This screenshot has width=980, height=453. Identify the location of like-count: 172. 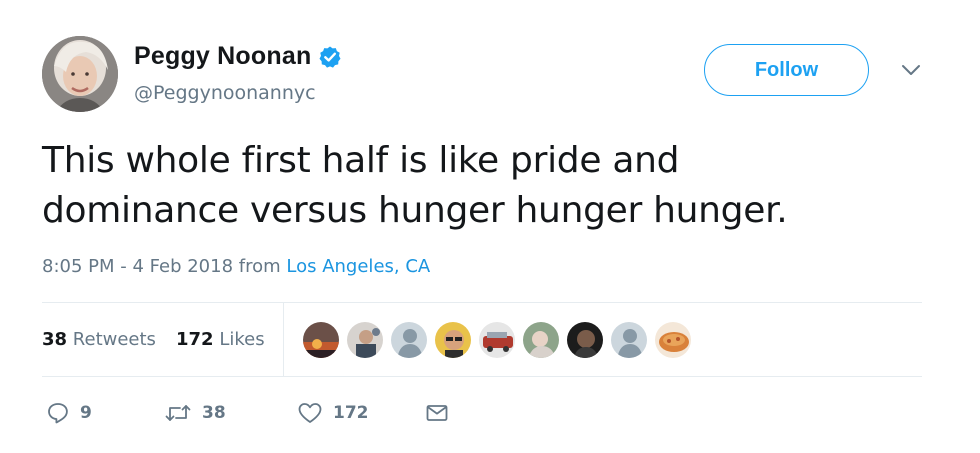
(351, 413).